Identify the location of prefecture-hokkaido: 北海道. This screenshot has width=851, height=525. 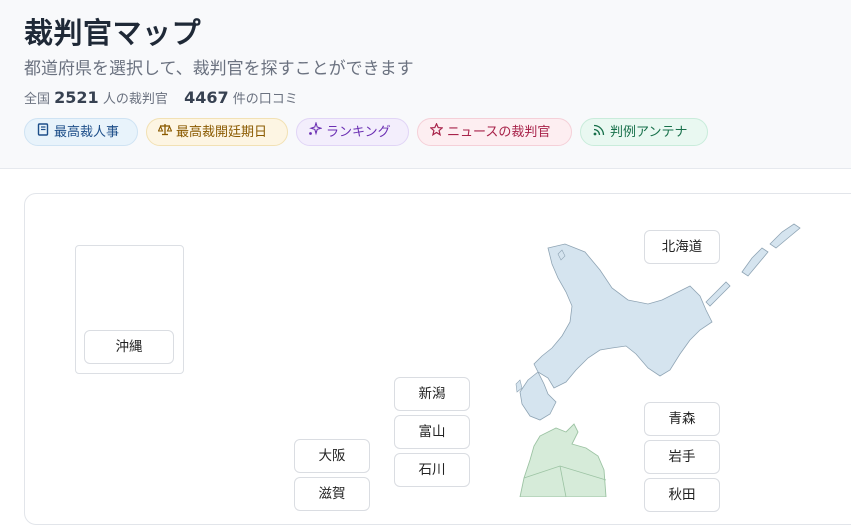
(682, 247).